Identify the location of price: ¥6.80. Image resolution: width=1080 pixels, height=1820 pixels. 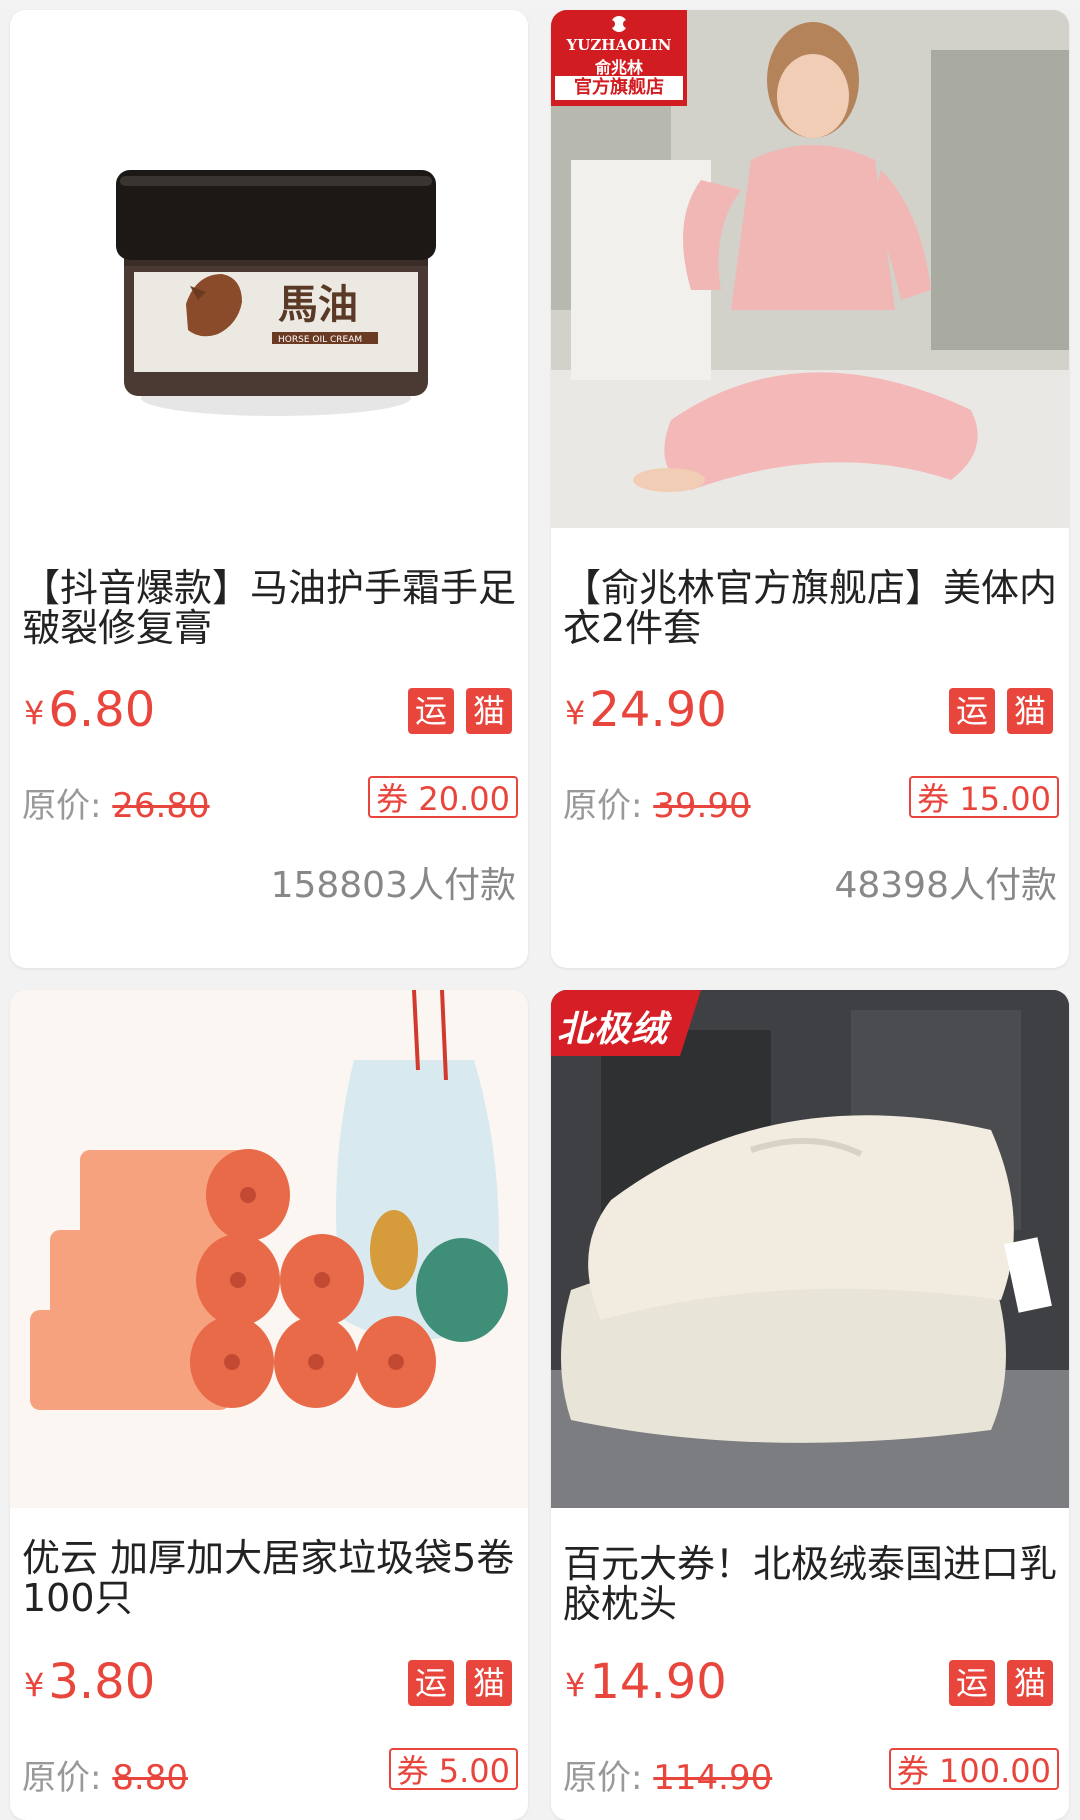
(89, 710).